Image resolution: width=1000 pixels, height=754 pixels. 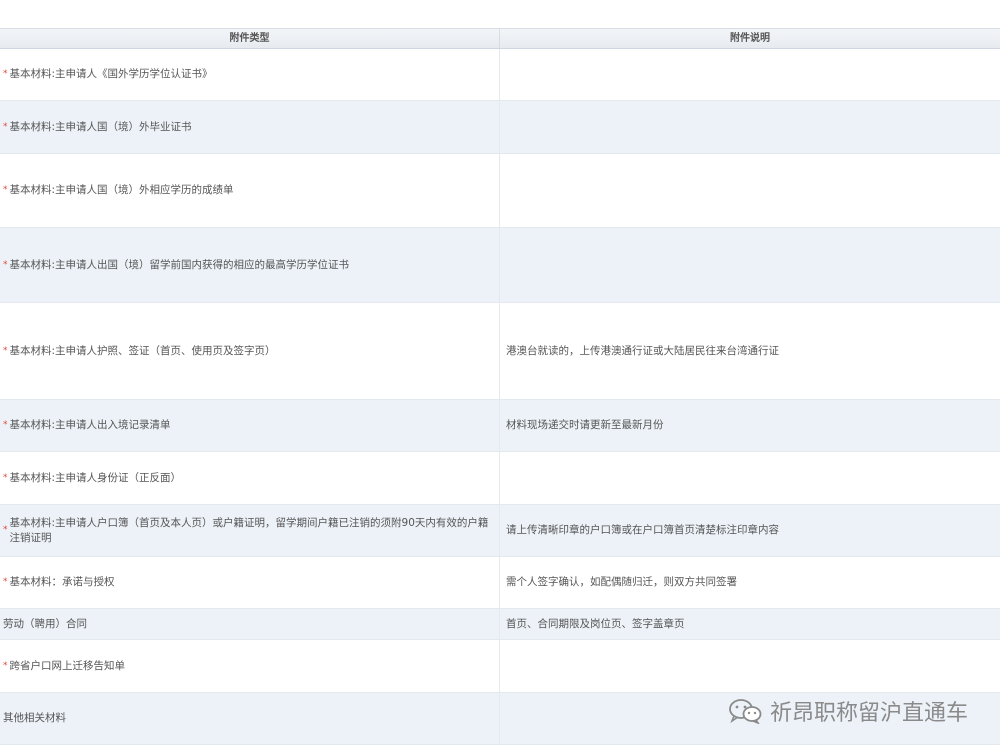 I want to click on type-text: 基本材料:主申请人国（境）外毕业证书, so click(x=100, y=126).